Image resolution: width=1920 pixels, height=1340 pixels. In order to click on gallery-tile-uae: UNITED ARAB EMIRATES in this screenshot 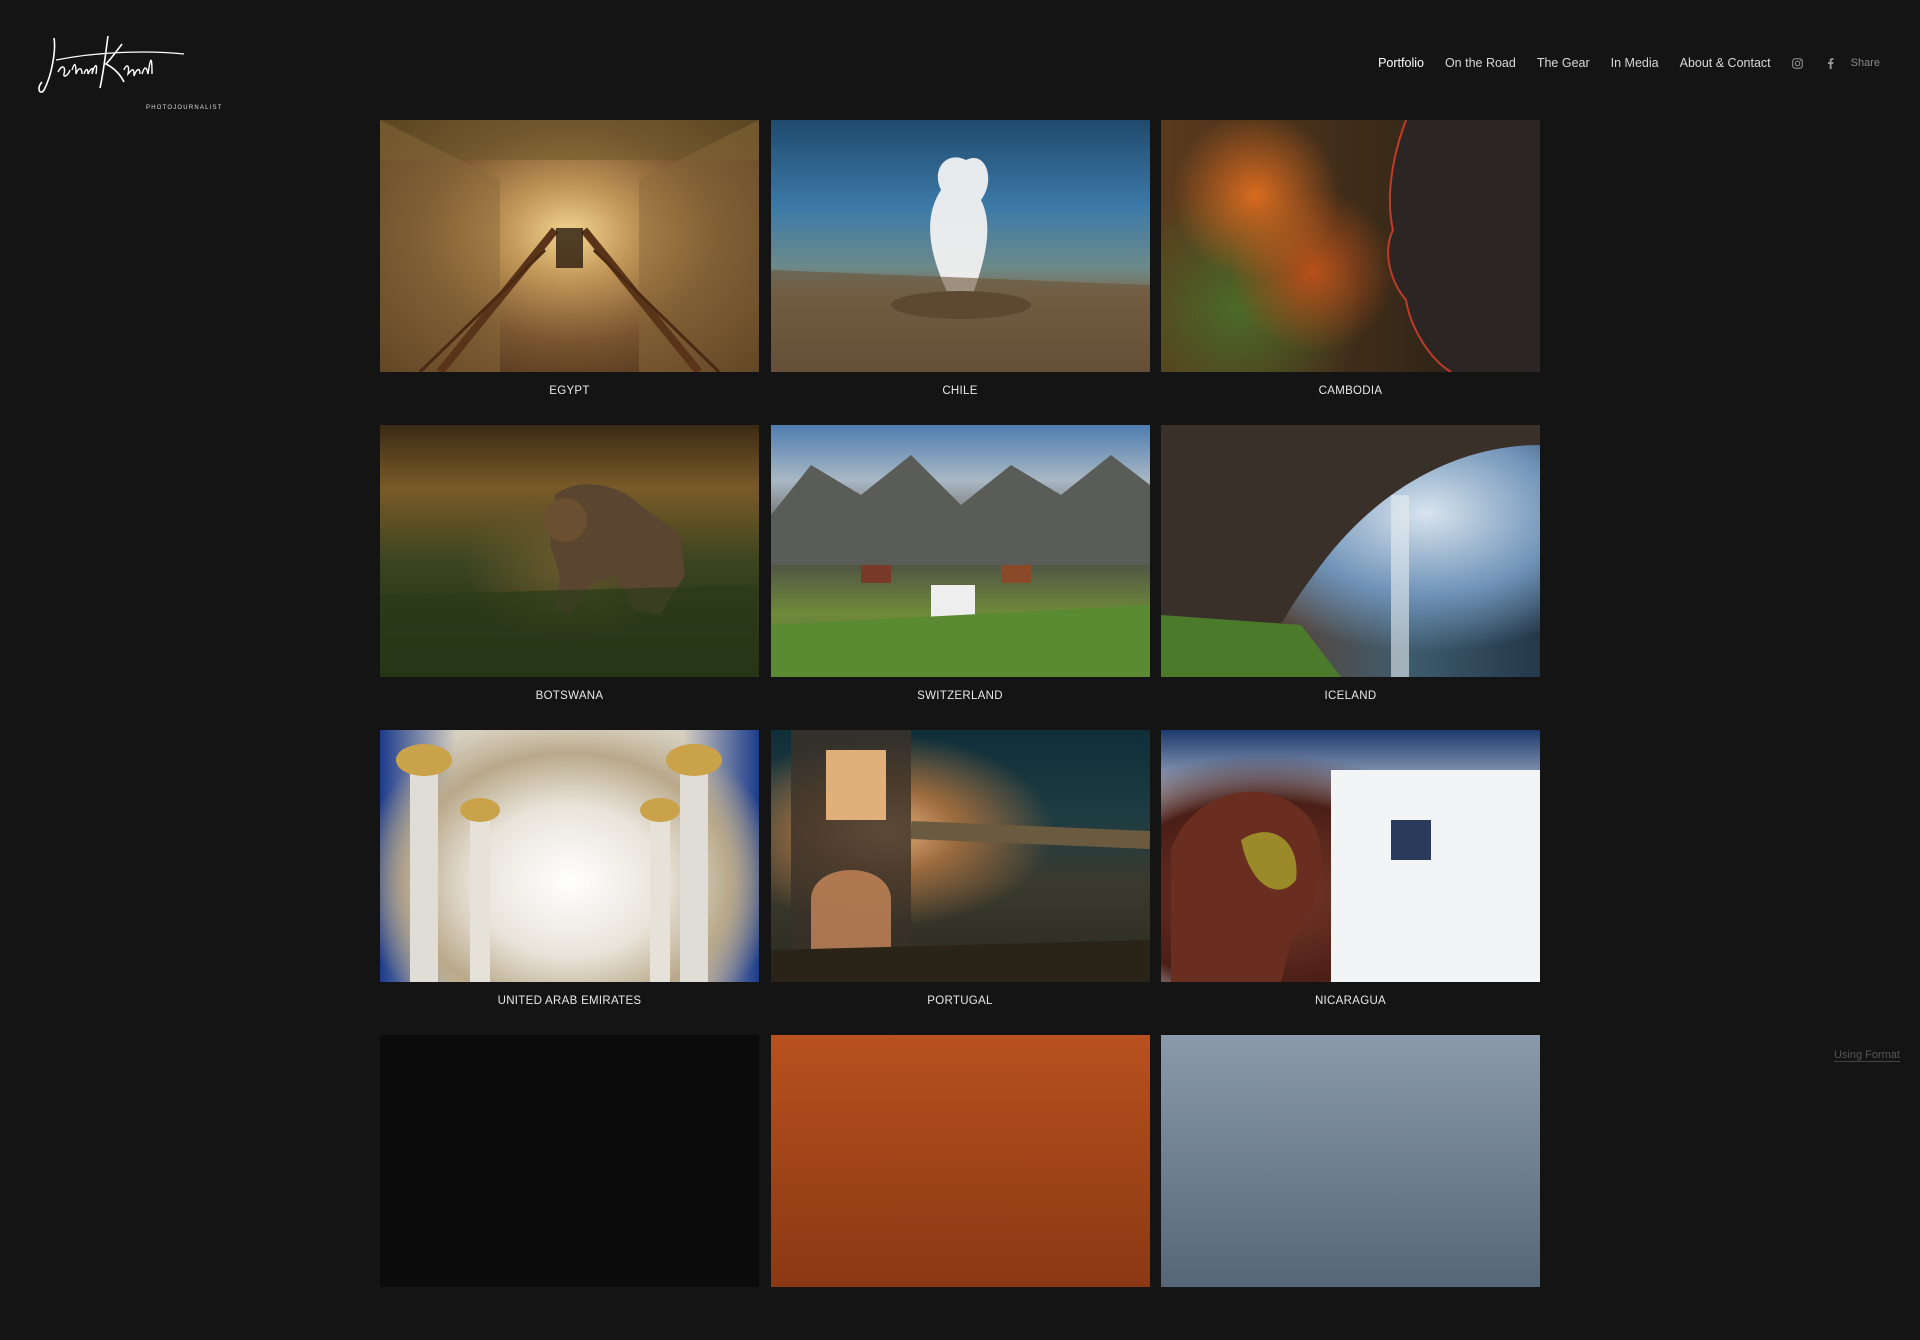, I will do `click(569, 882)`.